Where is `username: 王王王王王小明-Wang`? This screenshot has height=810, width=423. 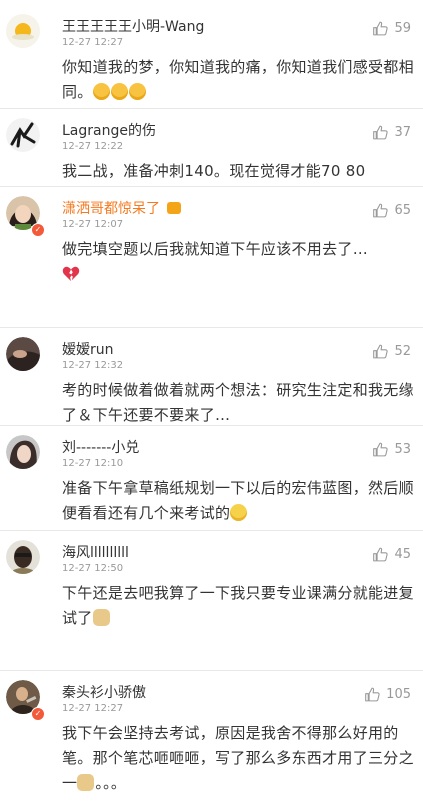 username: 王王王王王小明-Wang is located at coordinates (133, 26).